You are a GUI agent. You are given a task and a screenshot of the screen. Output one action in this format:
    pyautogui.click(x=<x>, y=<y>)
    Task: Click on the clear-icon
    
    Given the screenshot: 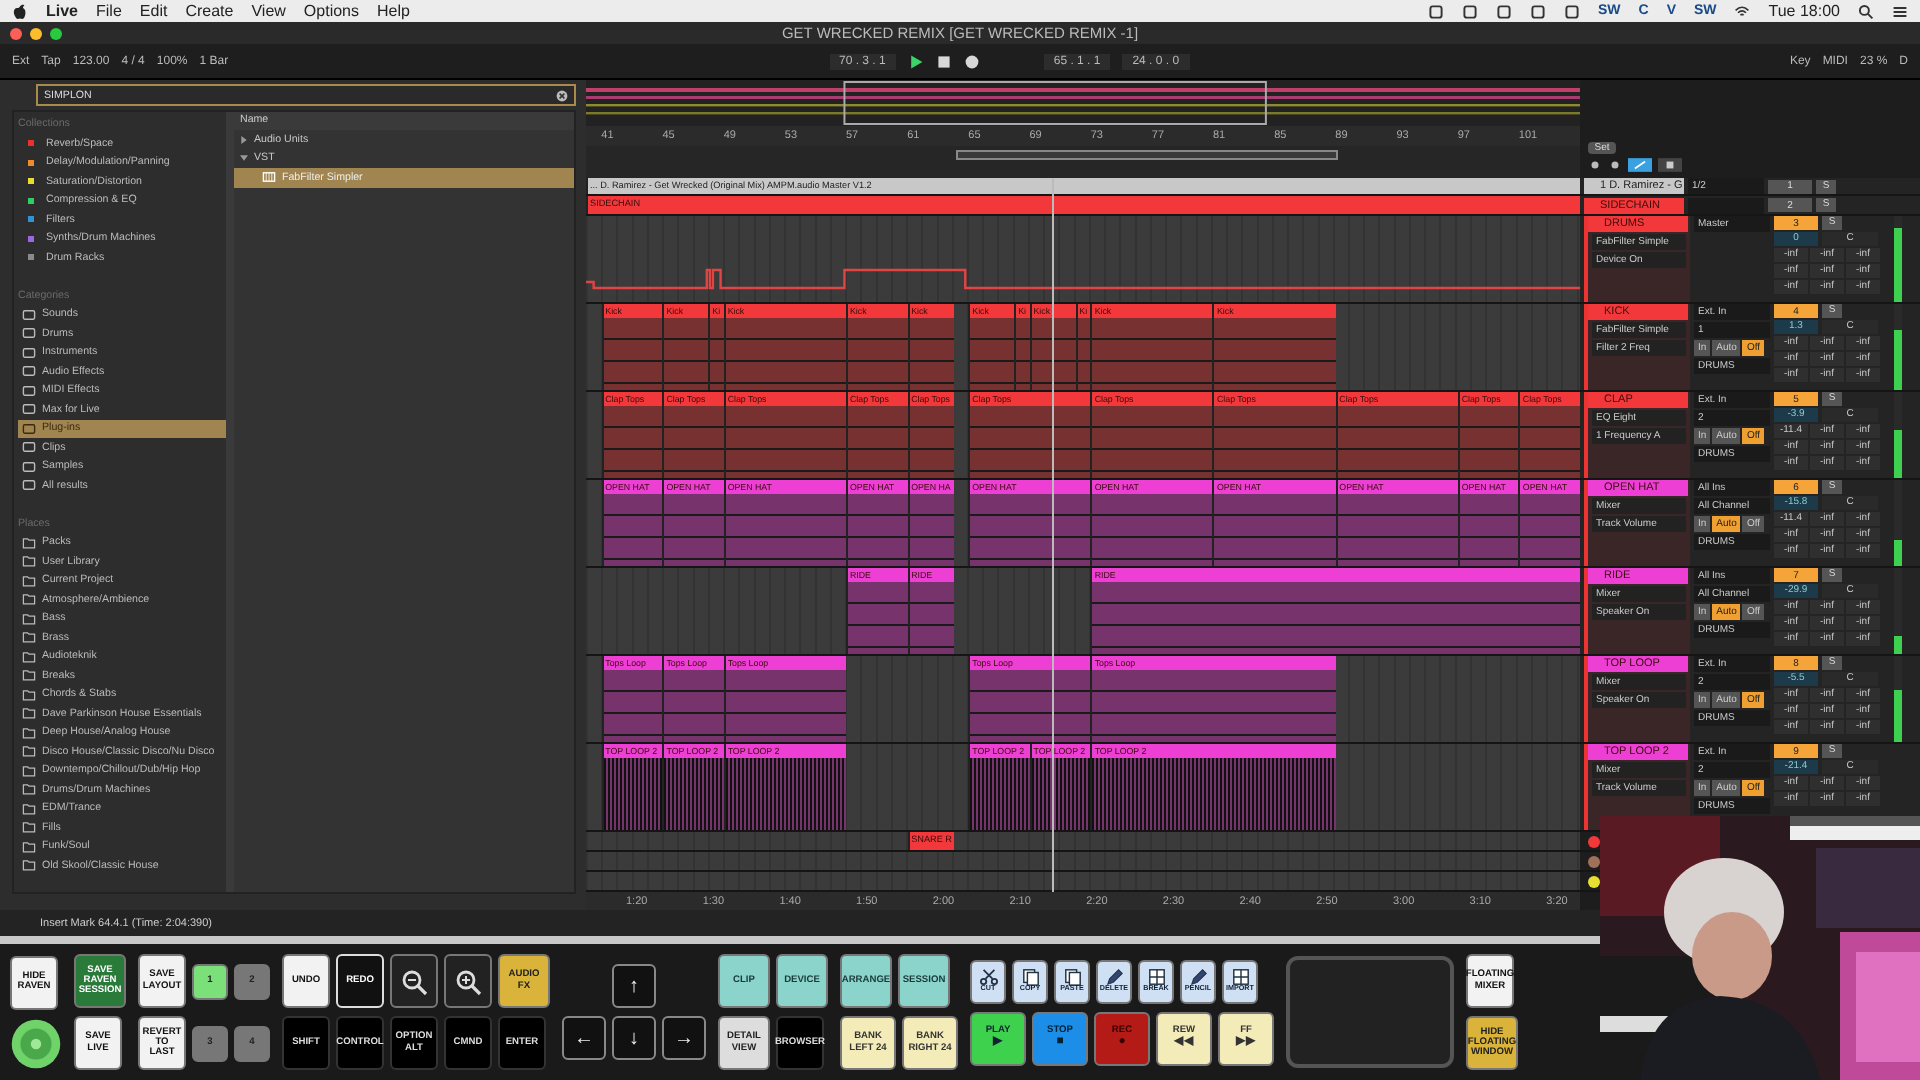 What is the action you would take?
    pyautogui.click(x=562, y=95)
    